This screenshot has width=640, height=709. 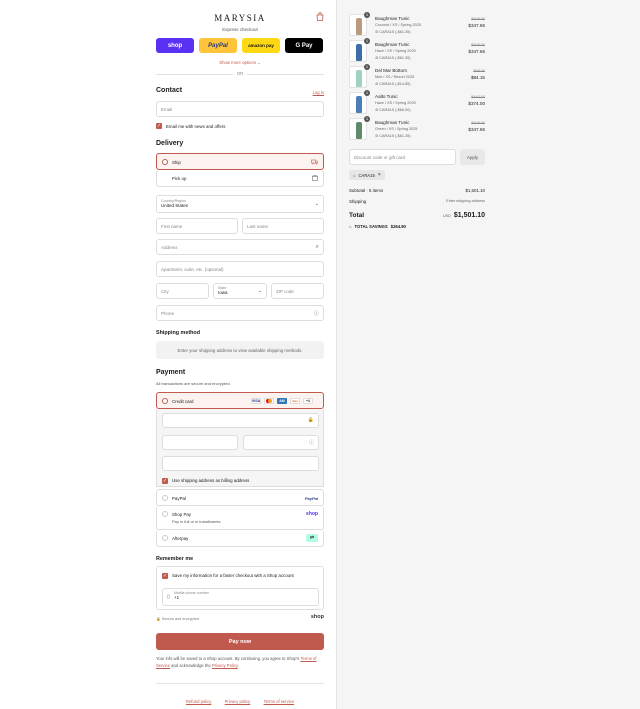 What do you see at coordinates (240, 497) in the screenshot?
I see `paypal-option: PayPal PayPal` at bounding box center [240, 497].